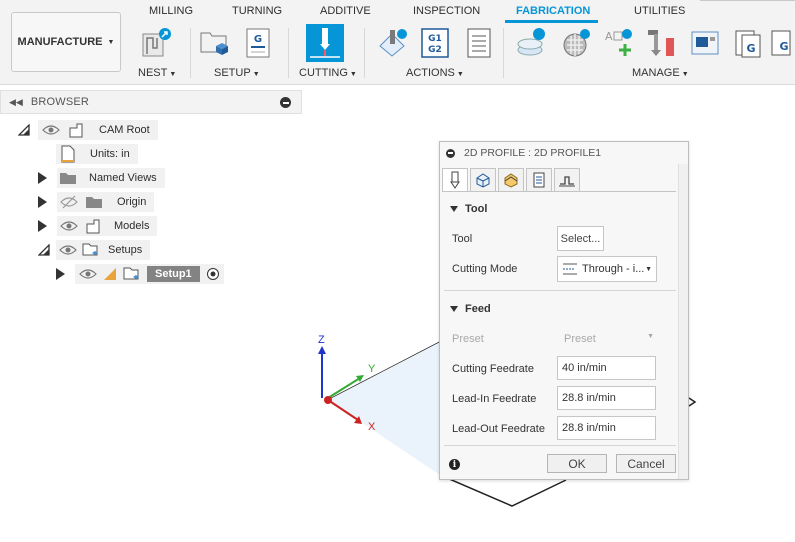 The width and height of the screenshot is (795, 542). I want to click on dialog-title: 2D PROFILE : 2D PROFILE1, so click(533, 153).